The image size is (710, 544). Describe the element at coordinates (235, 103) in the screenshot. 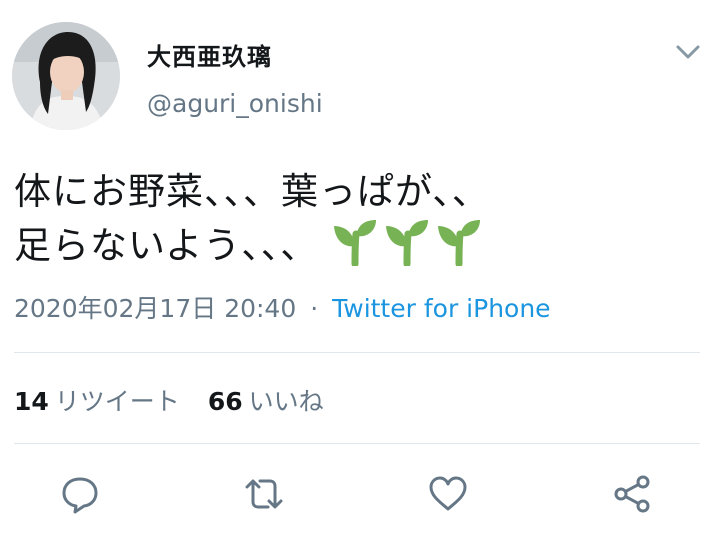

I see `user-handle: @aguri_onishi` at that location.